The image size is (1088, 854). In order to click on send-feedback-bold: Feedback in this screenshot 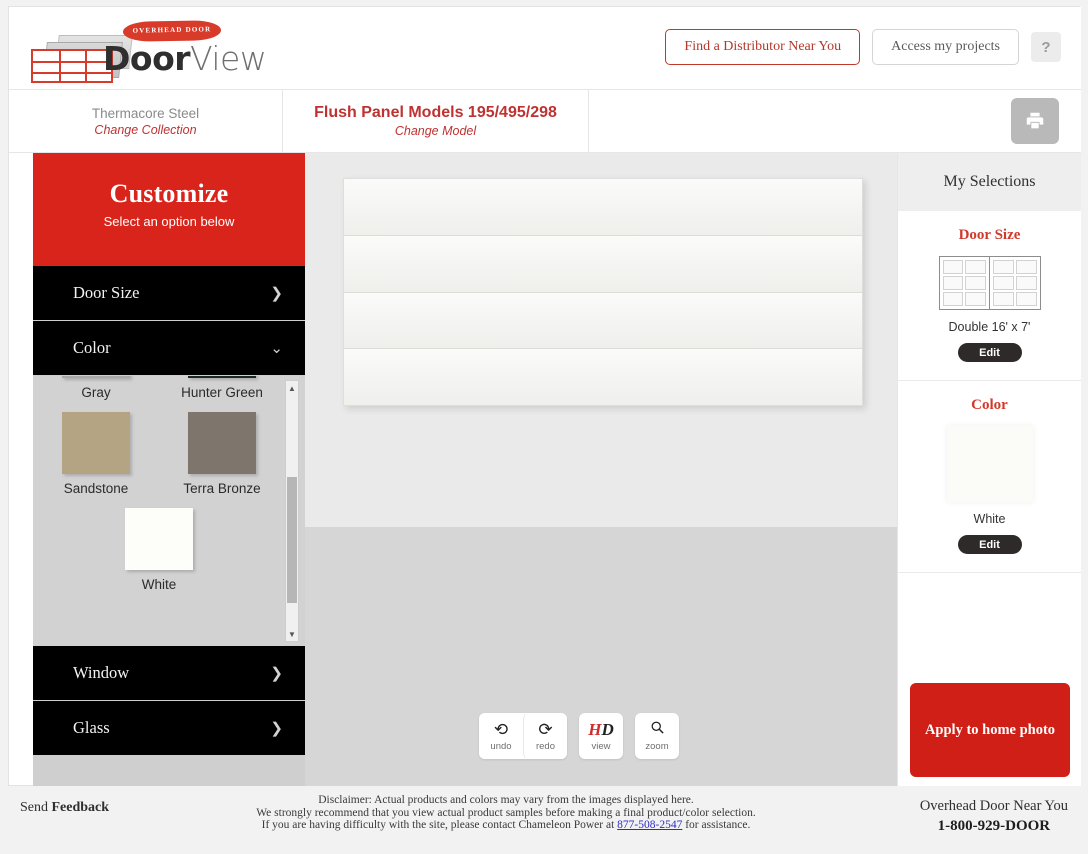, I will do `click(80, 807)`.